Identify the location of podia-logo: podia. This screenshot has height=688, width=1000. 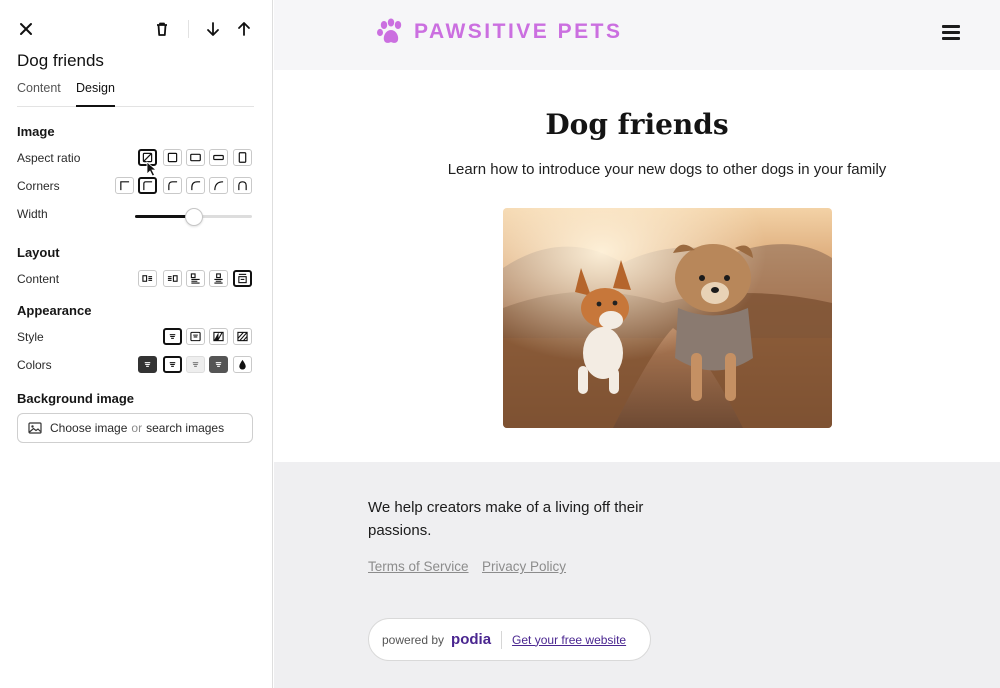
(471, 639).